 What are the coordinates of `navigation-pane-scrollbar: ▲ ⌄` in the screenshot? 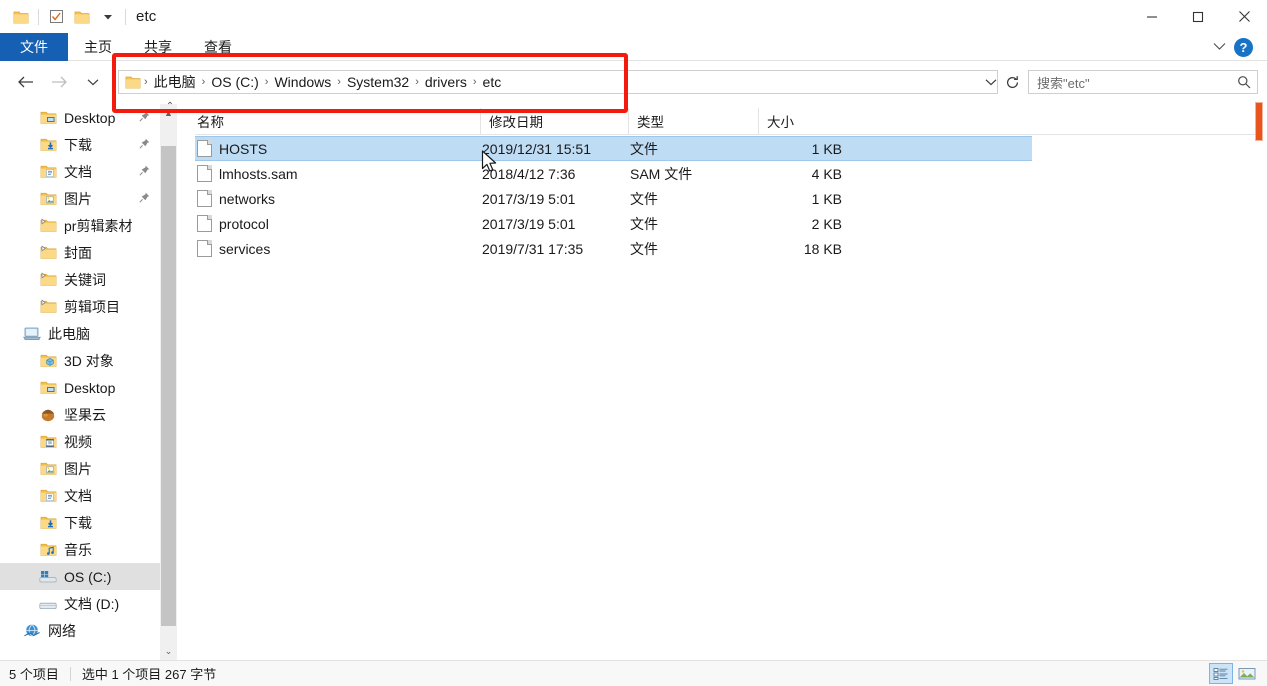 It's located at (168, 382).